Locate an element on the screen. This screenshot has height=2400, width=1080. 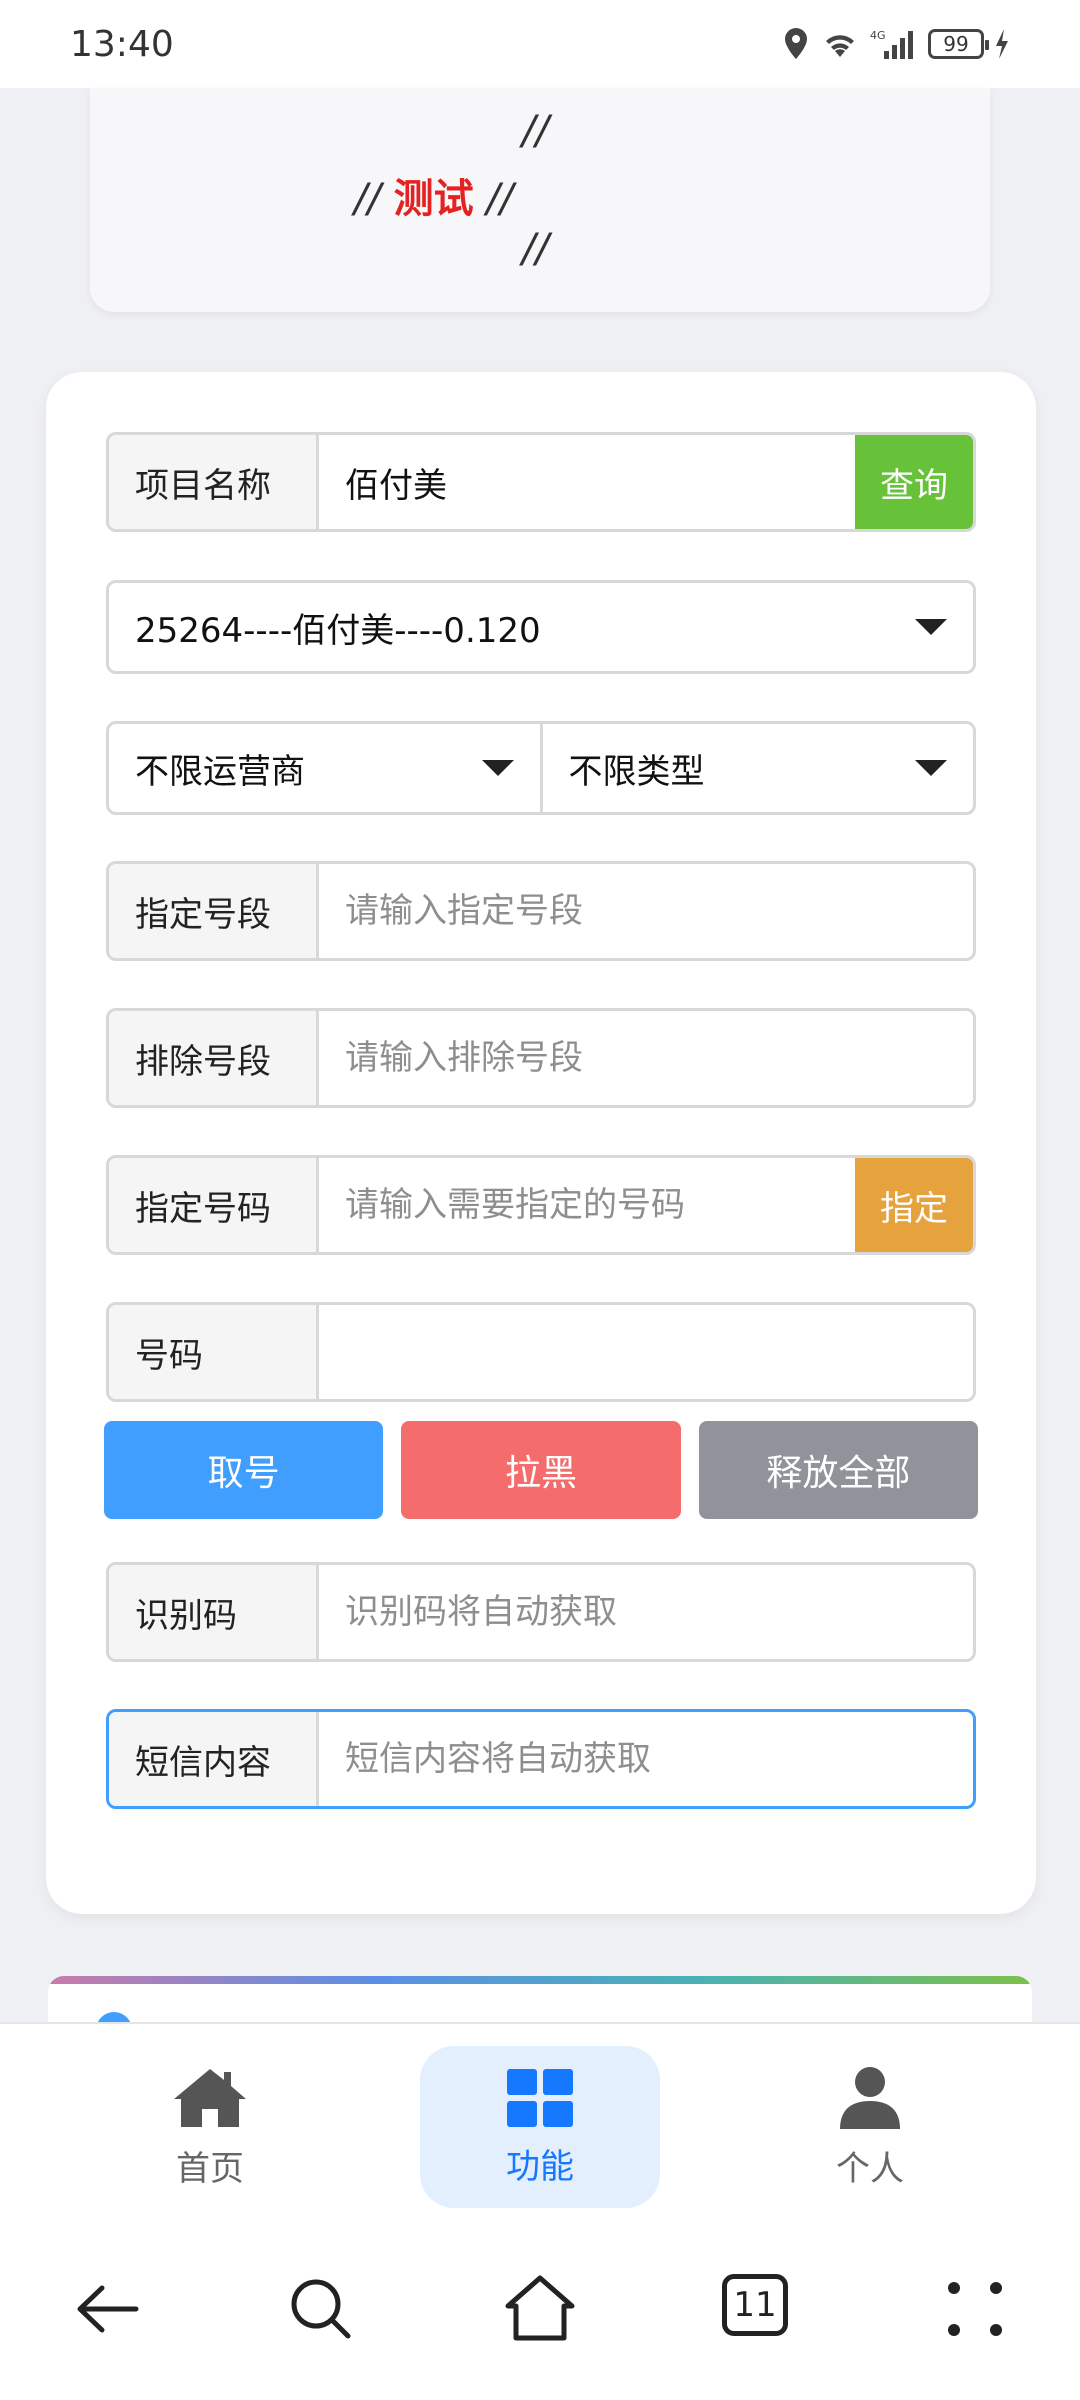
project-name-label: 项目名称 is located at coordinates (214, 482).